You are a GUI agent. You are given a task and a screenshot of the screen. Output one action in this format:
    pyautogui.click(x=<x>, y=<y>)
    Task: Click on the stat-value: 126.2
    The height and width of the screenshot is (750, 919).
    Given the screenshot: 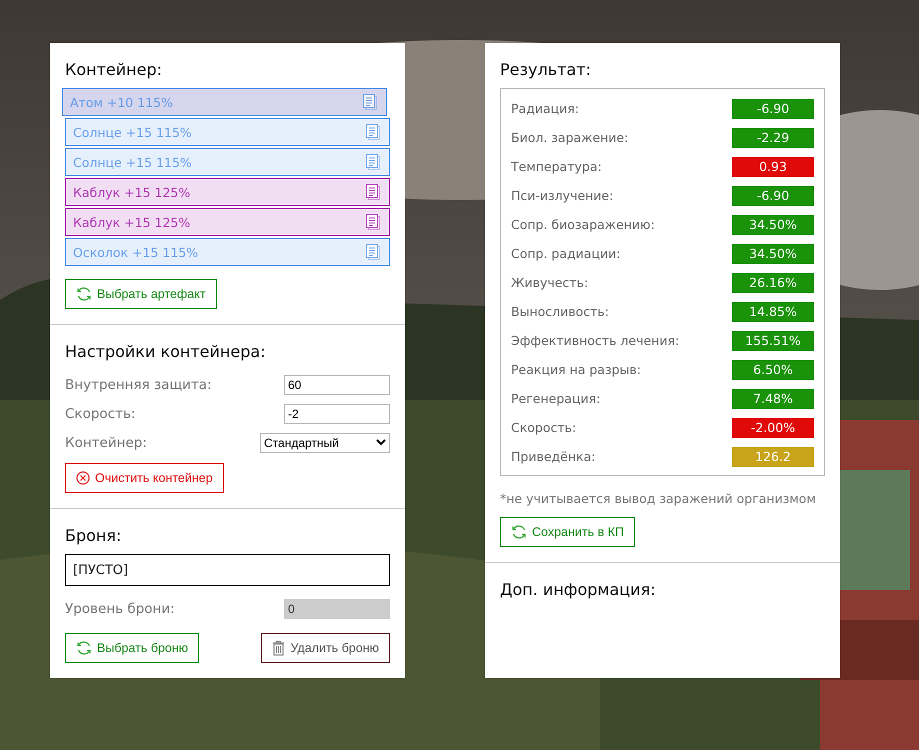 What is the action you would take?
    pyautogui.click(x=773, y=456)
    